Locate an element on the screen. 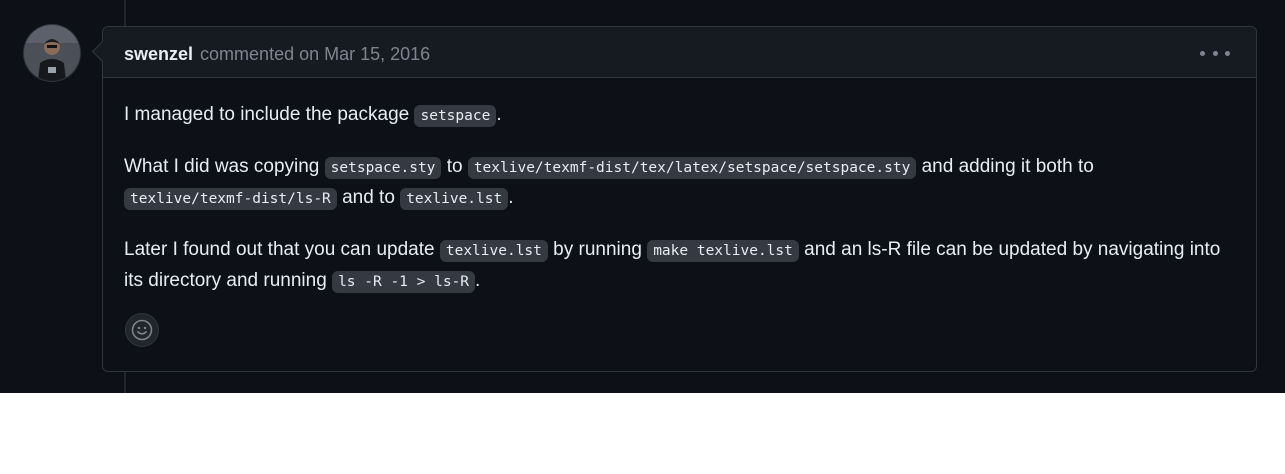 The height and width of the screenshot is (474, 1285). inline-code: ls -R -1 > ls-R is located at coordinates (404, 282).